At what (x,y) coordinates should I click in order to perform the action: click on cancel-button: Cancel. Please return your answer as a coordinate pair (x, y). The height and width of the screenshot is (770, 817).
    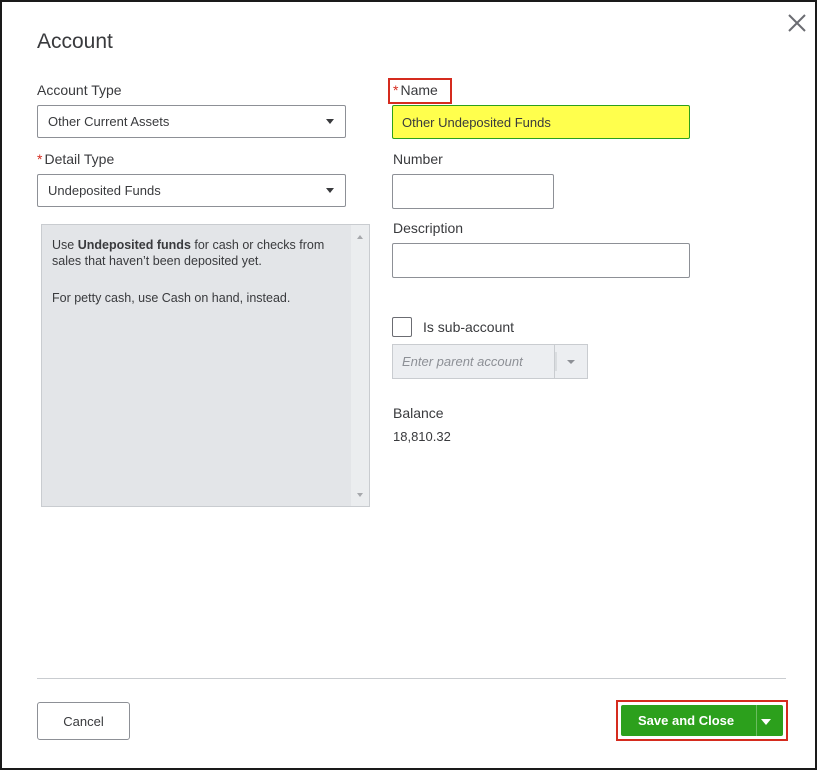
    Looking at the image, I should click on (83, 721).